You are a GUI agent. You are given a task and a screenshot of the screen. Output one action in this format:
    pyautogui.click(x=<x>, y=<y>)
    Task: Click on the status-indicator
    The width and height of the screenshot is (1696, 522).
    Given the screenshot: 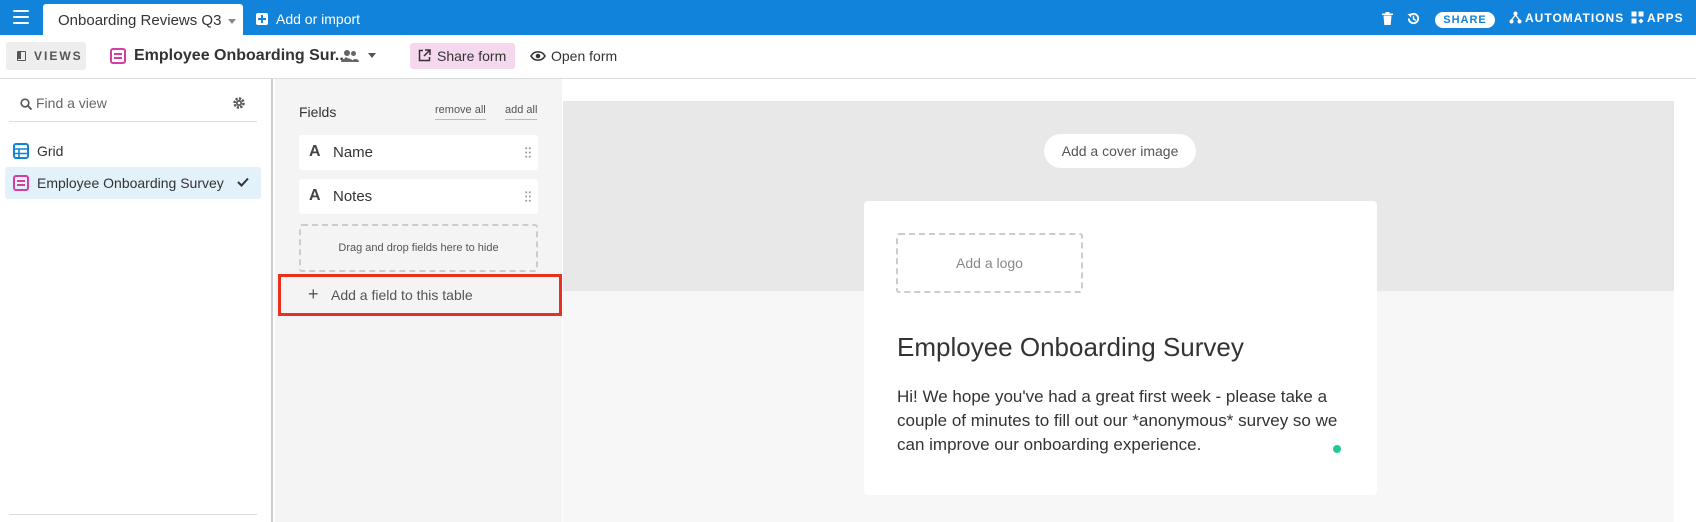 What is the action you would take?
    pyautogui.click(x=1337, y=449)
    